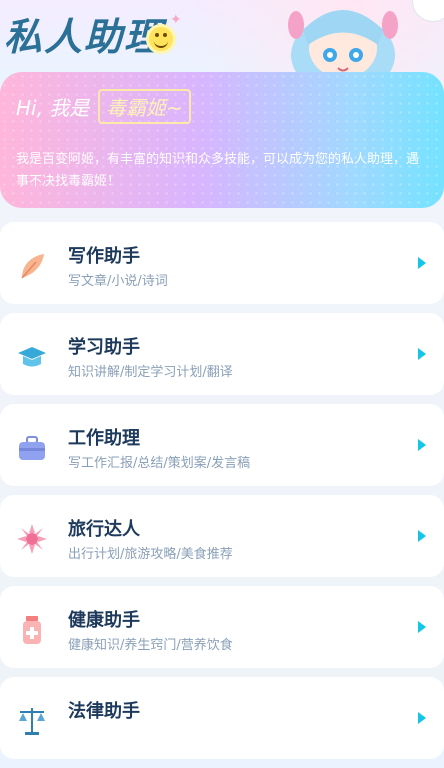 The width and height of the screenshot is (444, 768). Describe the element at coordinates (222, 40) in the screenshot. I see `header: 私人助理 ✦` at that location.